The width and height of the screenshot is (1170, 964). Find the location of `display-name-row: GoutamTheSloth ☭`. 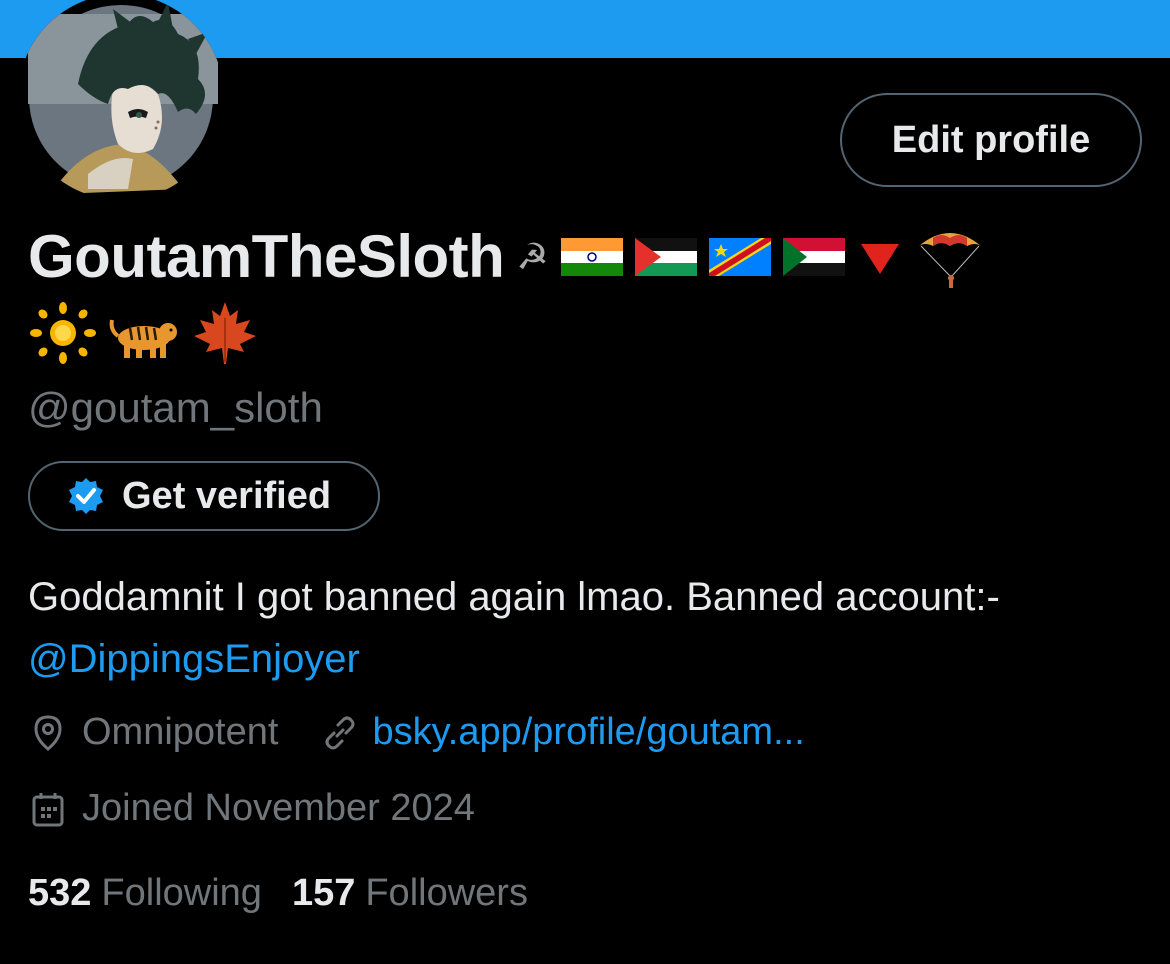

display-name-row: GoutamTheSloth ☭ is located at coordinates (506, 256).